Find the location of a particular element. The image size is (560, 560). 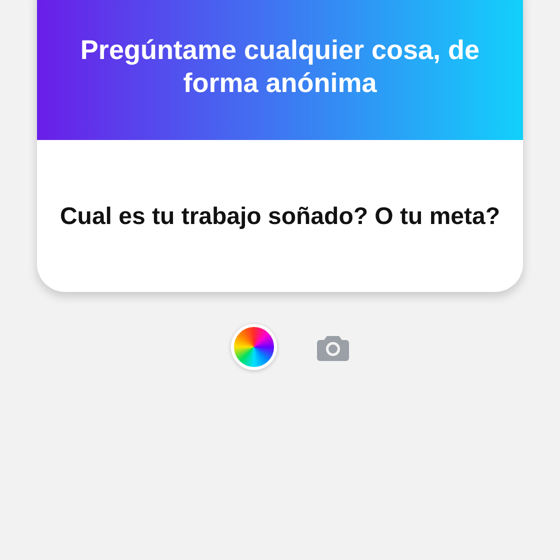

card-title: Pregúntame cualquier cosa, de forma anónima is located at coordinates (280, 67).